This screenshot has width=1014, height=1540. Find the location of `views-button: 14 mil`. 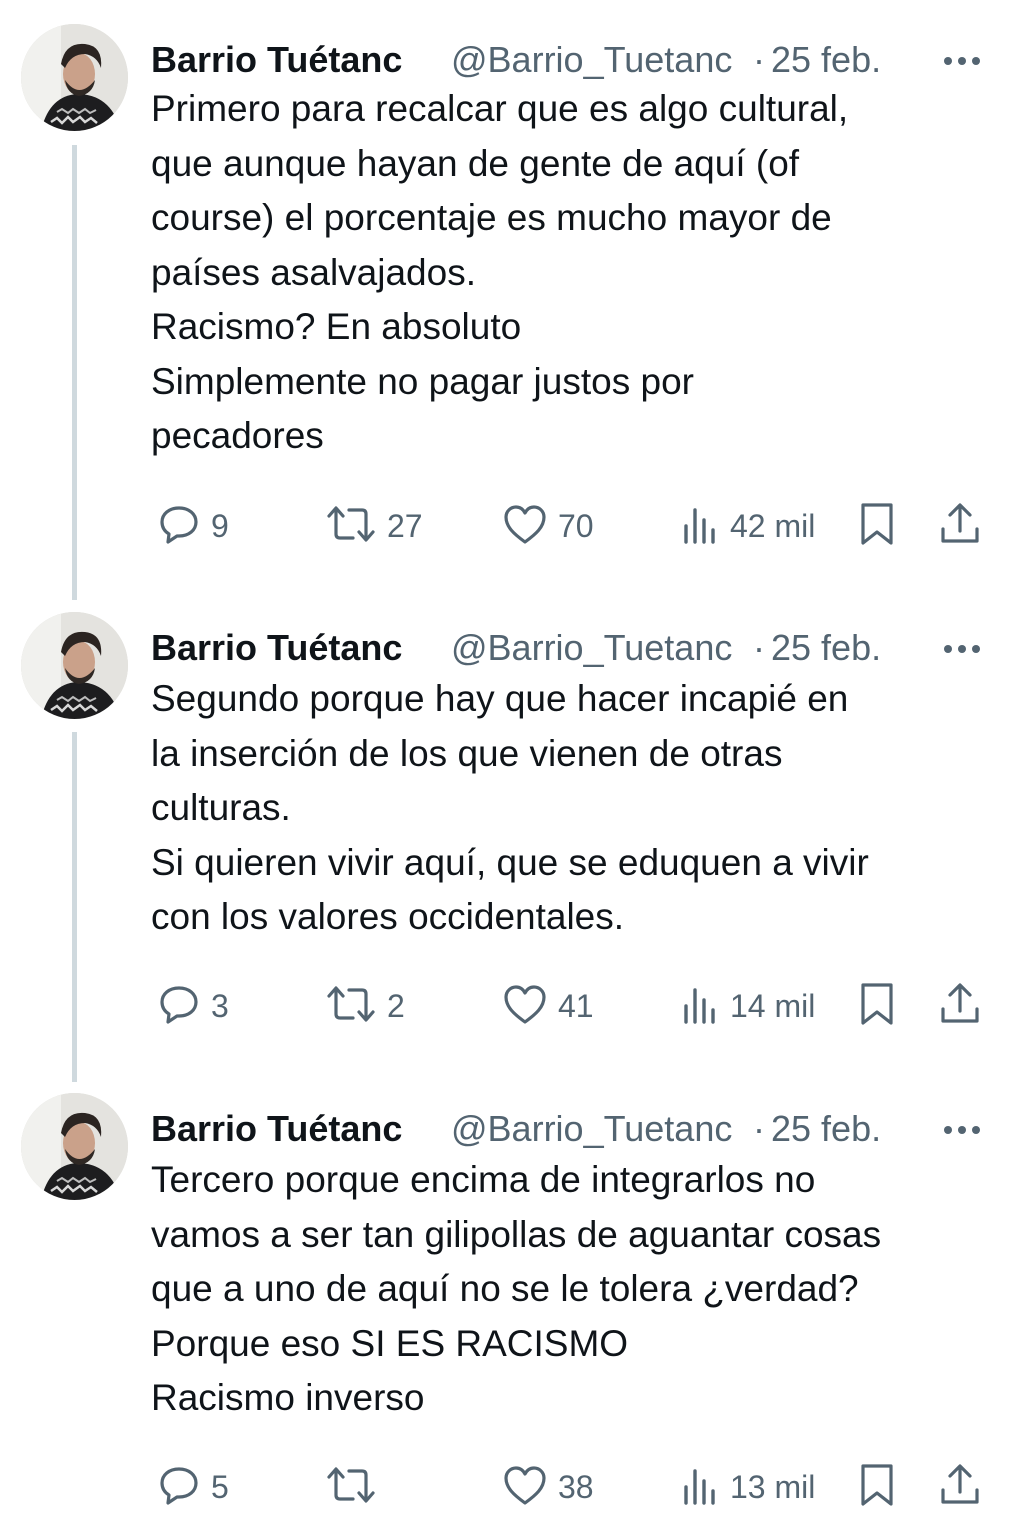

views-button: 14 mil is located at coordinates (747, 1006).